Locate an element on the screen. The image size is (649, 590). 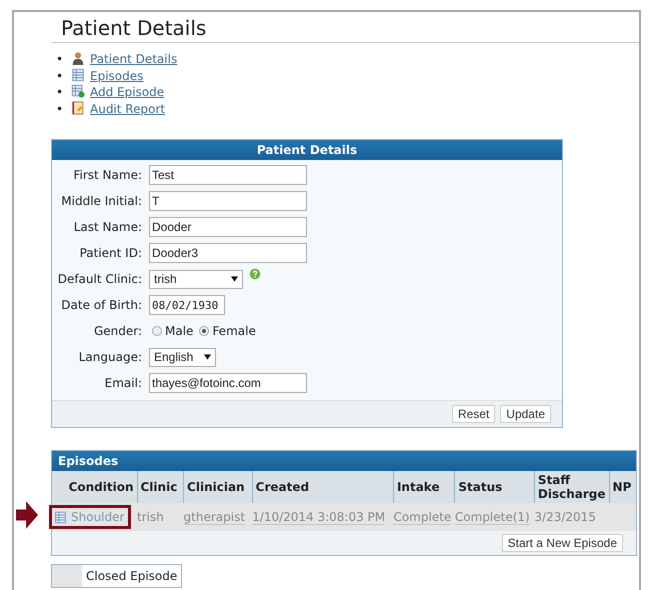
field-label: Middle Initial: is located at coordinates (101, 201).